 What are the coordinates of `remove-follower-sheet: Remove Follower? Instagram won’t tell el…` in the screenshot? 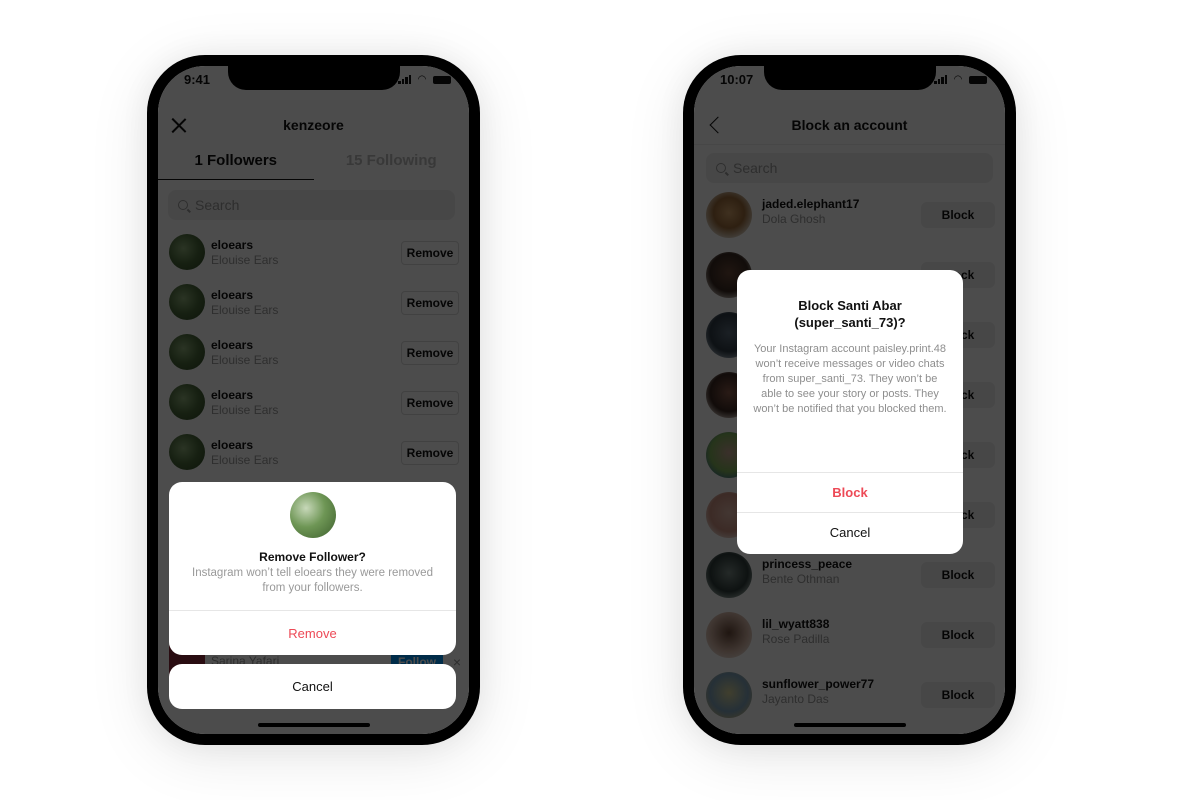 It's located at (312, 568).